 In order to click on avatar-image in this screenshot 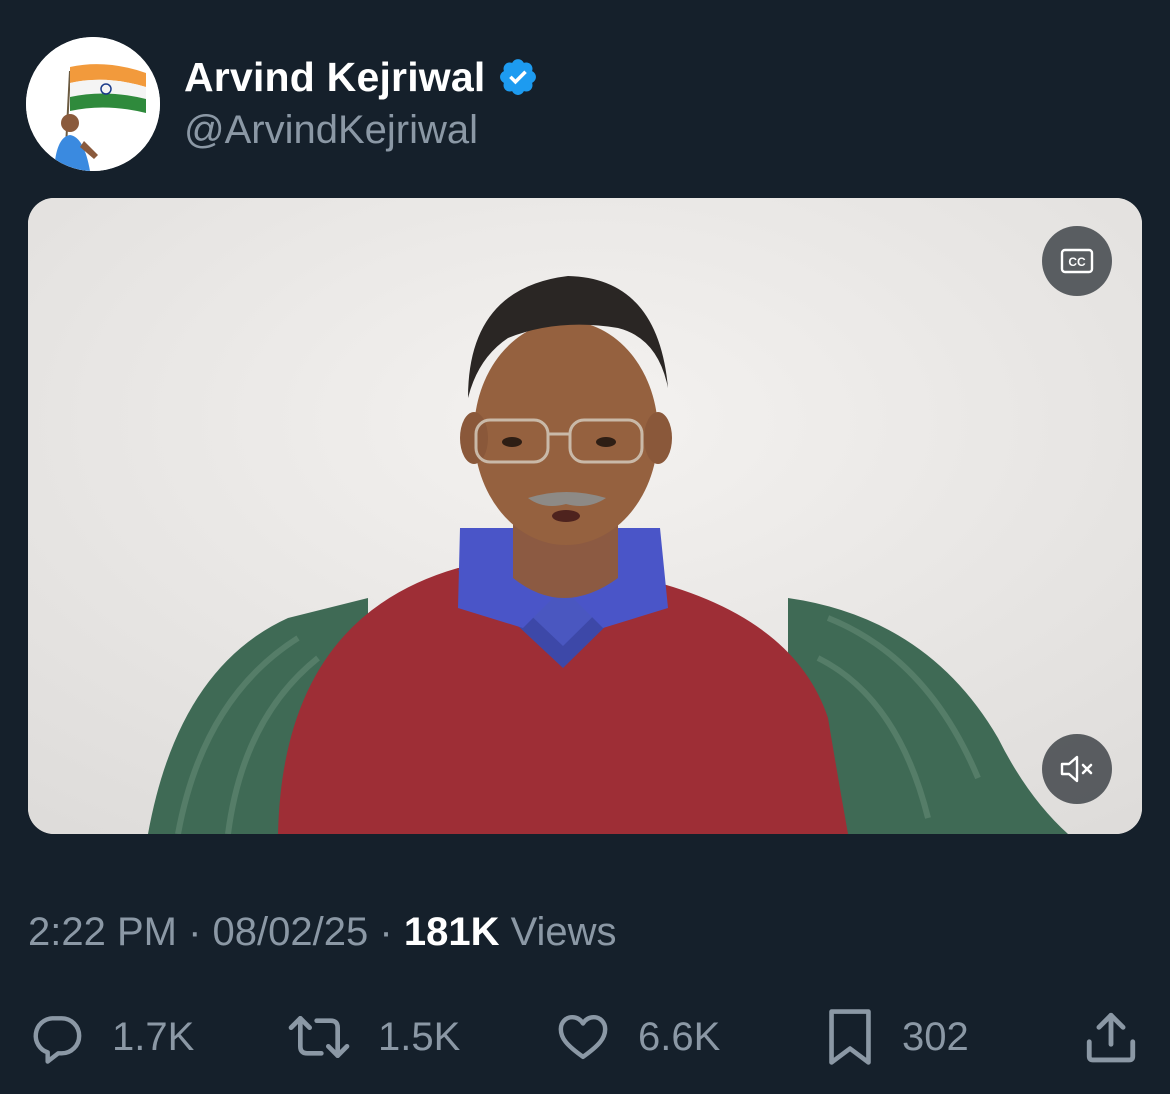, I will do `click(93, 104)`.